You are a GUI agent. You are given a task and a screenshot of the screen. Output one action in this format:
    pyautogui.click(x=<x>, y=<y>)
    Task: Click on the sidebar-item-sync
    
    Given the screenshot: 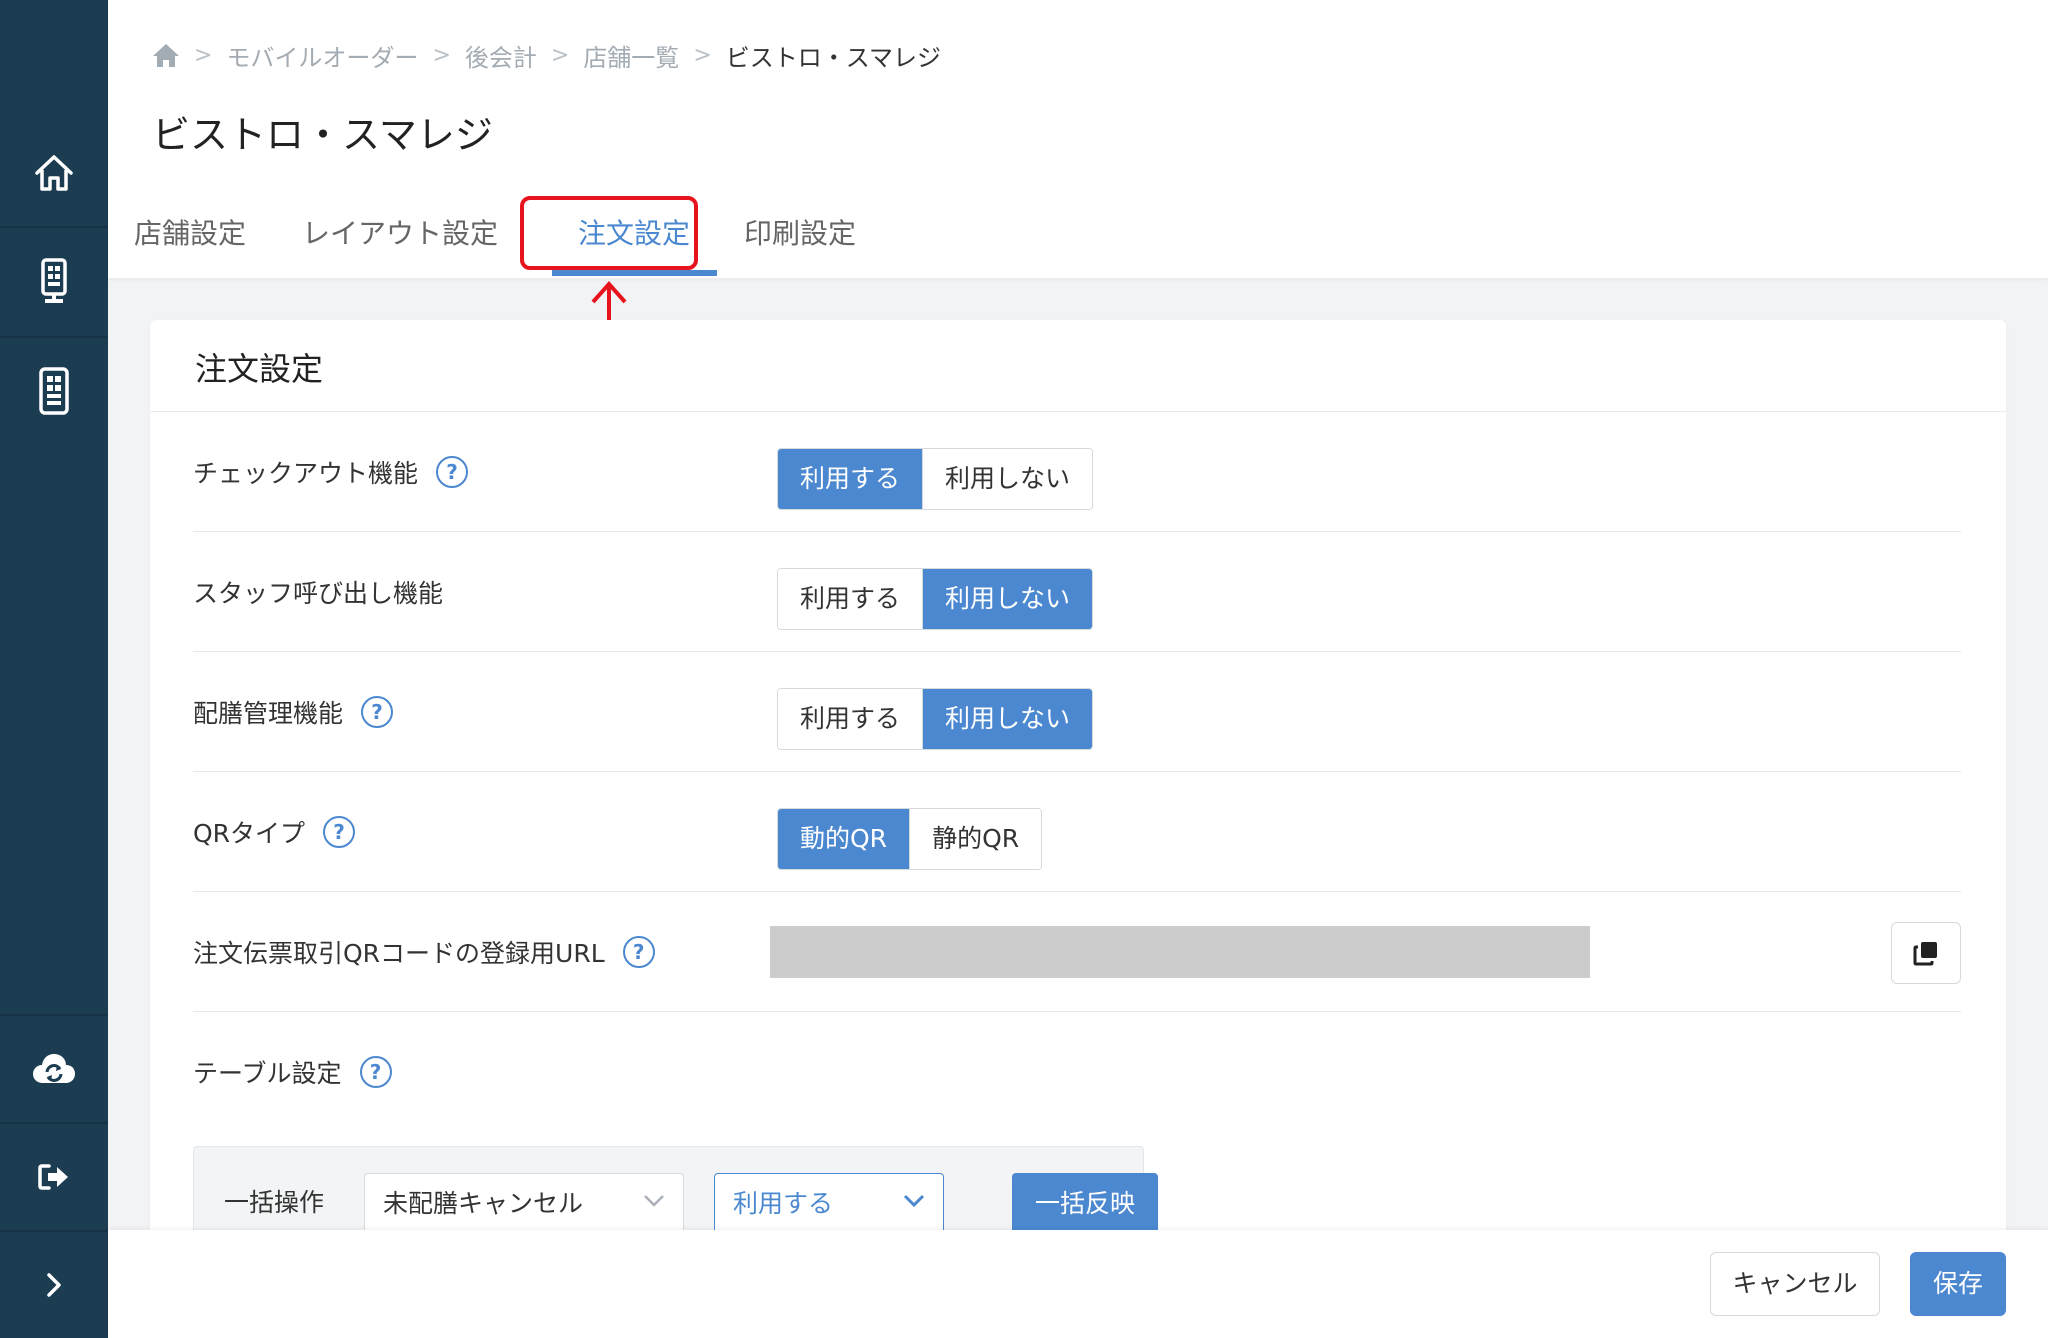 What is the action you would take?
    pyautogui.click(x=54, y=1069)
    